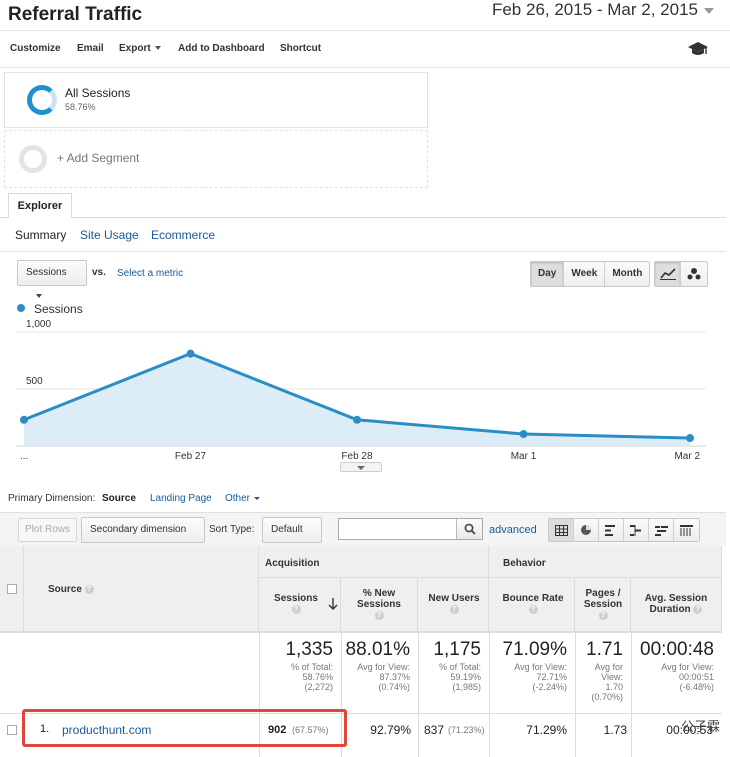 The image size is (730, 757). Describe the element at coordinates (363, 251) in the screenshot. I see `subtab-divider` at that location.